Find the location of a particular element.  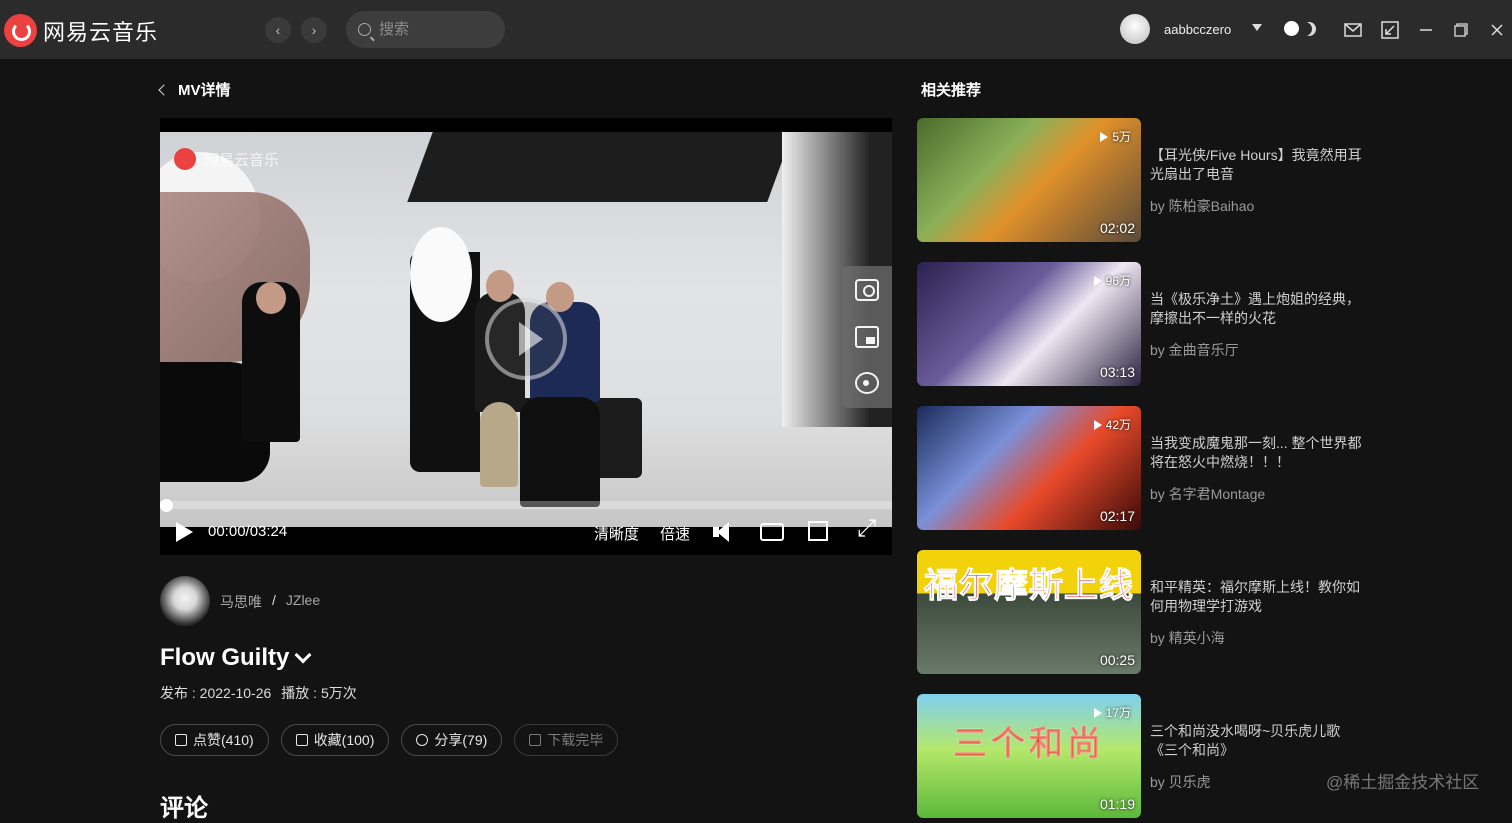

search-box is located at coordinates (425, 29).